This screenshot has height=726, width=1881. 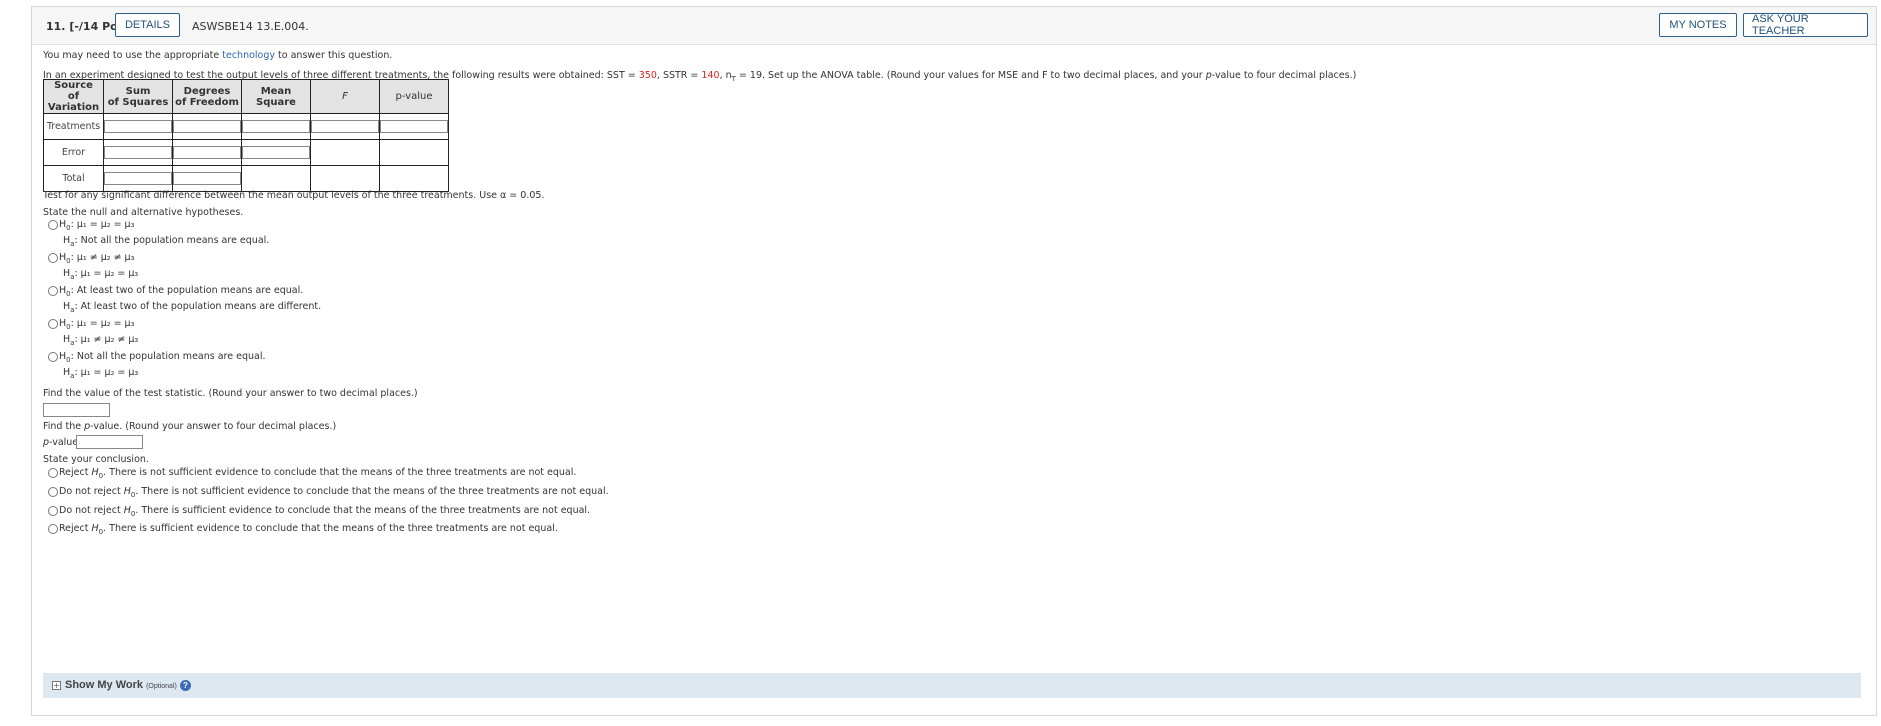 What do you see at coordinates (138, 96) in the screenshot?
I see `header-ss: Sum of Squares` at bounding box center [138, 96].